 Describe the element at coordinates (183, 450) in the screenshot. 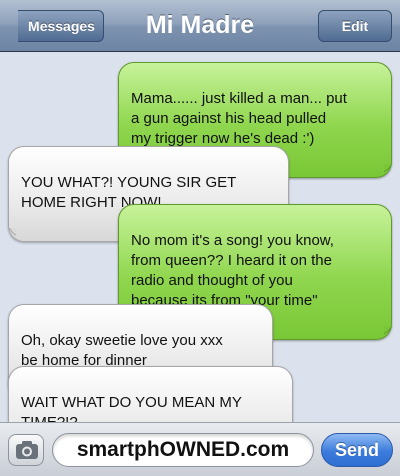

I see `message-input: smartphOWNED.com` at that location.